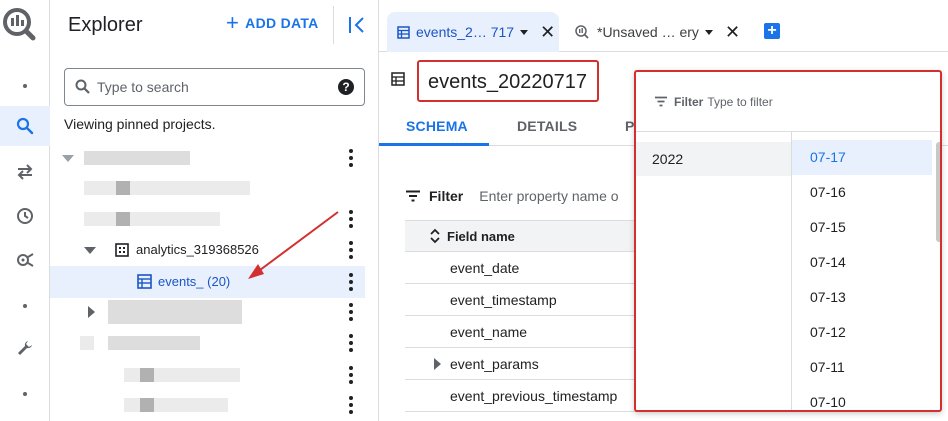  I want to click on day-option: 07-14, so click(862, 262).